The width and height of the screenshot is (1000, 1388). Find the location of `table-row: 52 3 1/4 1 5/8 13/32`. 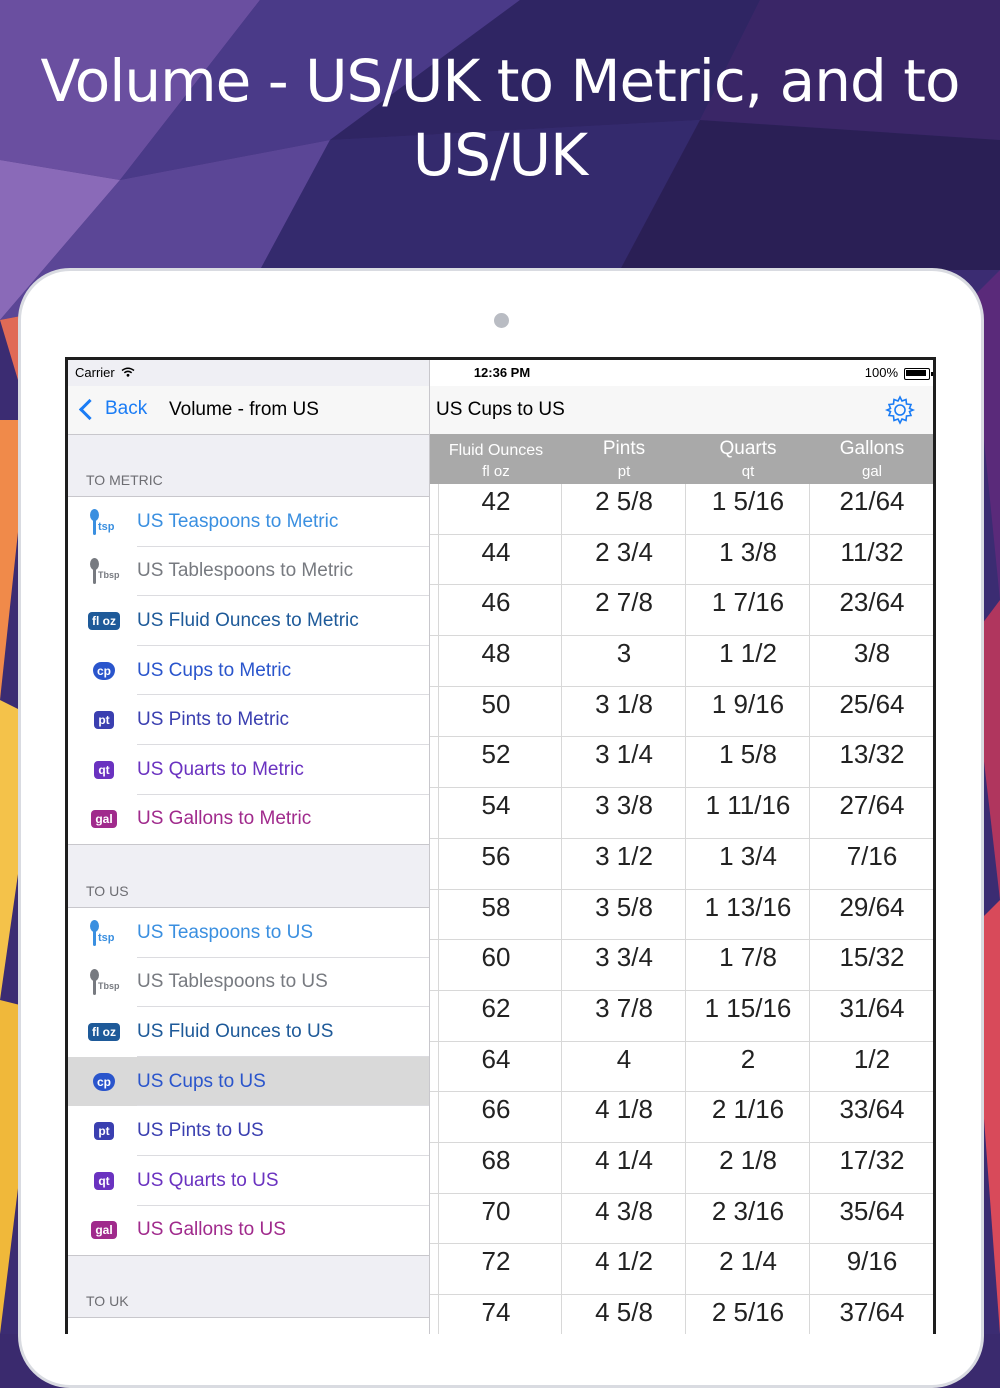

table-row: 52 3 1/4 1 5/8 13/32 is located at coordinates (681, 763).